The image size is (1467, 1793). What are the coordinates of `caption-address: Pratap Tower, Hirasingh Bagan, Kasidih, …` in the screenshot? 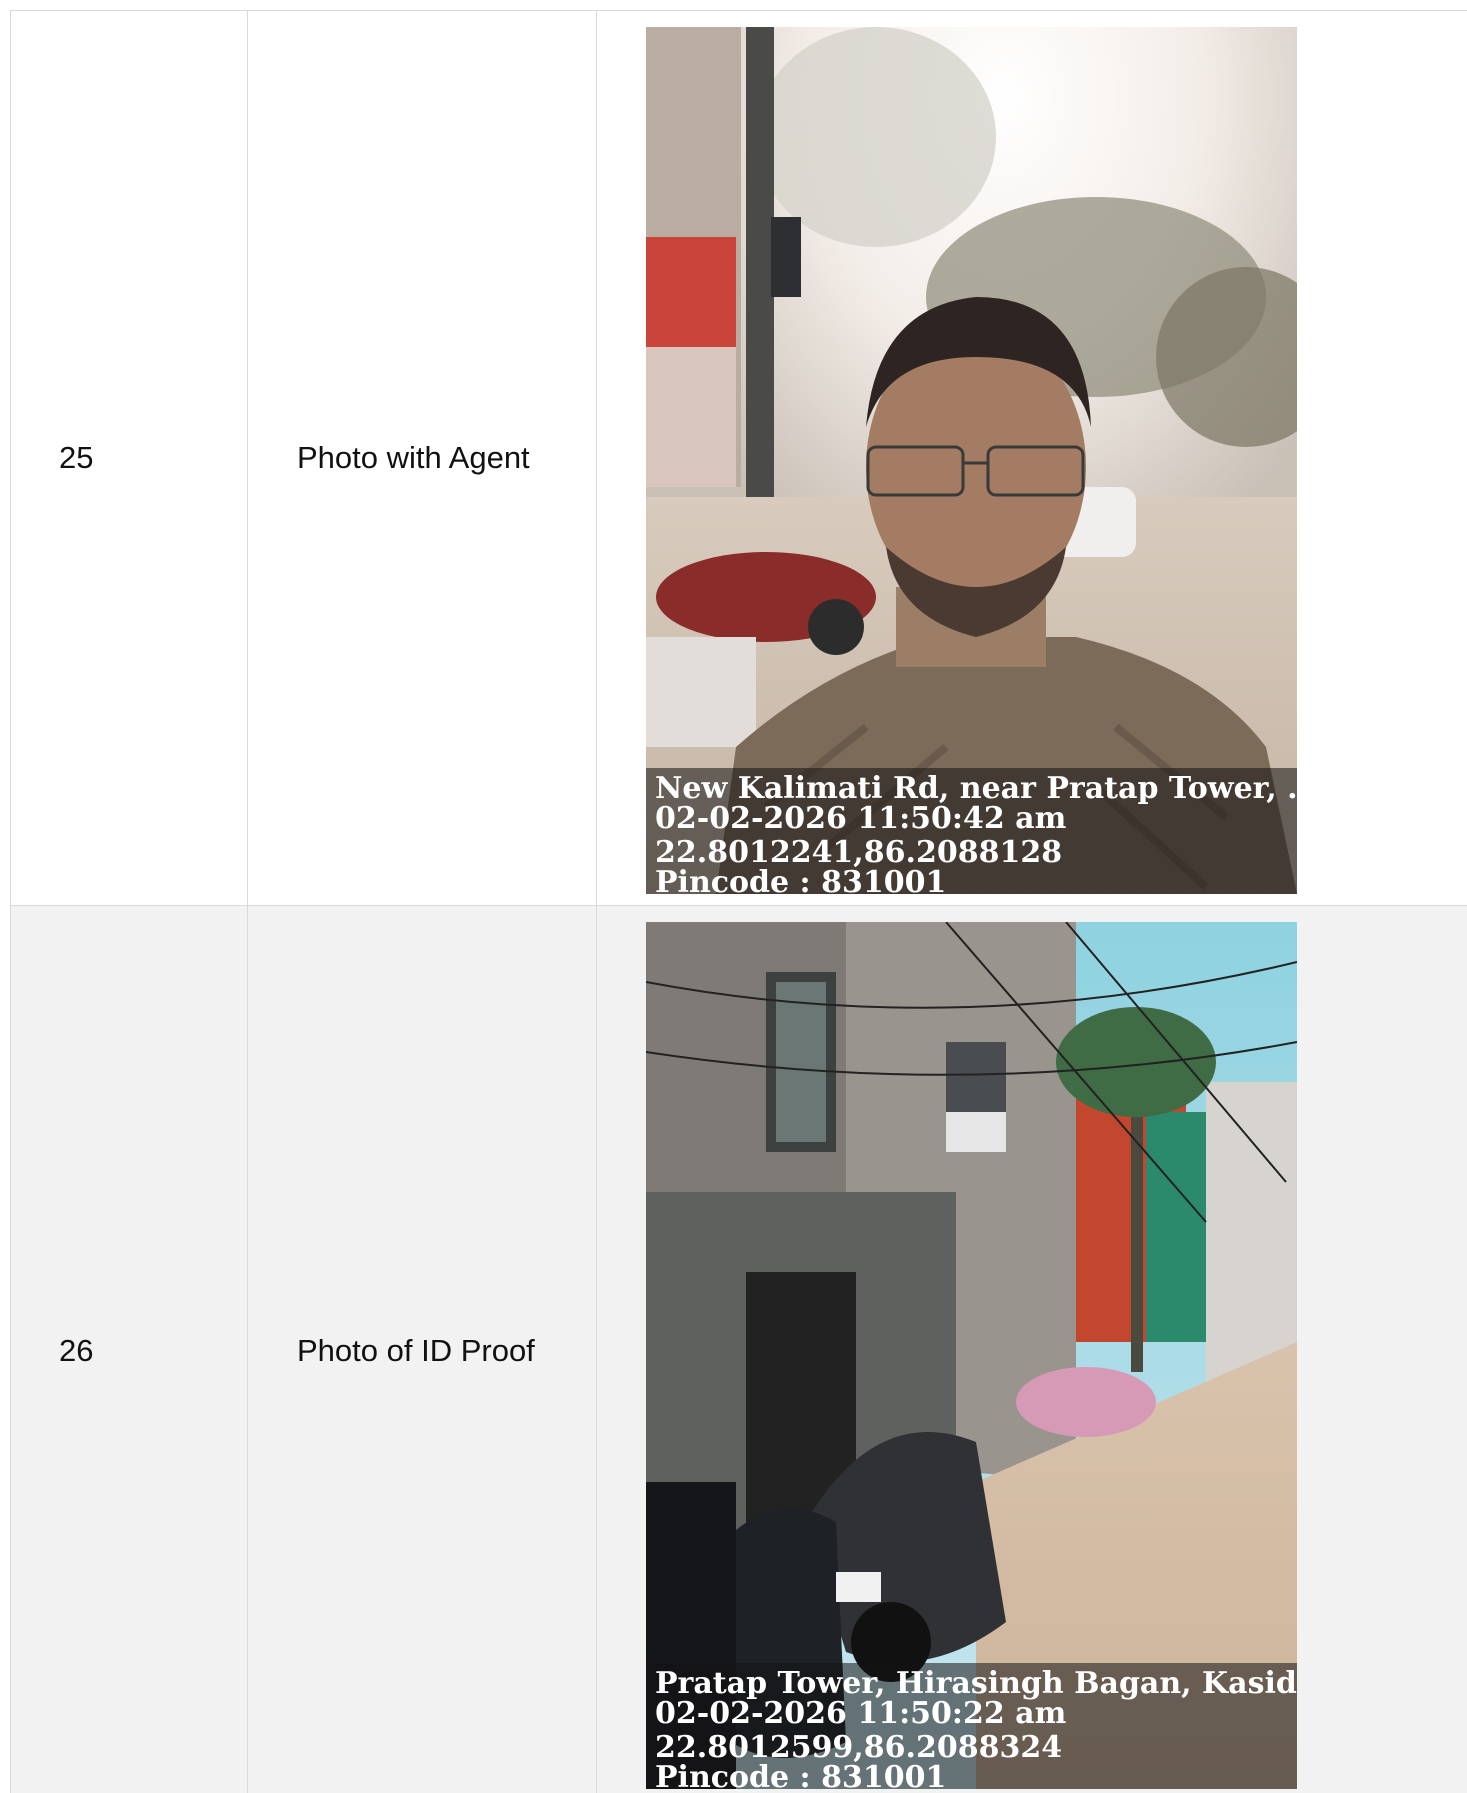 It's located at (976, 1683).